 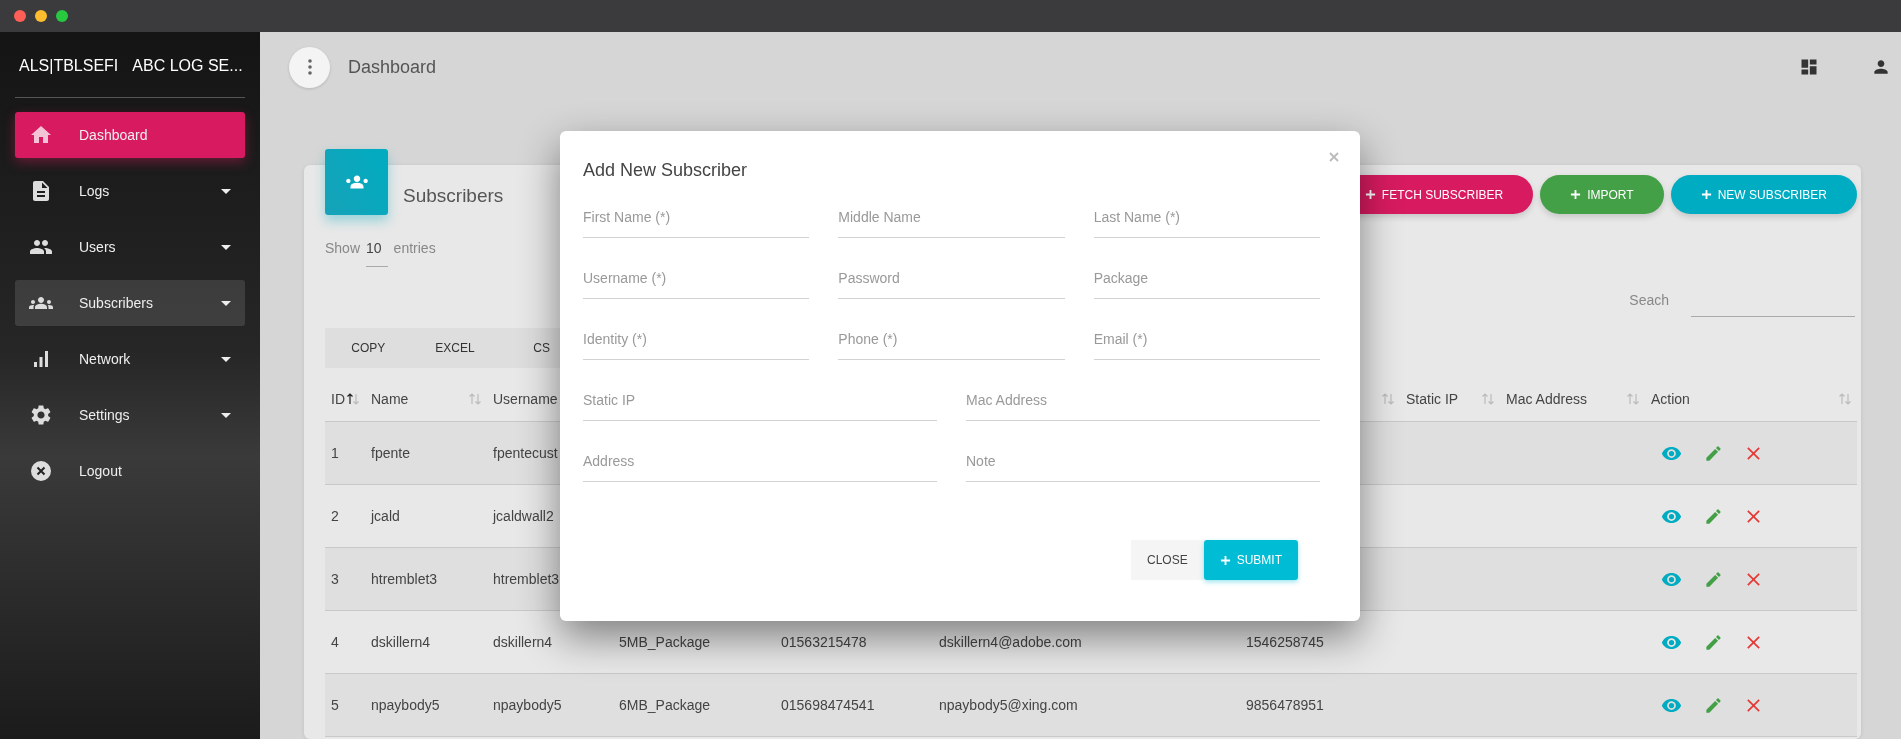 What do you see at coordinates (1285, 642) in the screenshot?
I see `table-cell: 1546258745` at bounding box center [1285, 642].